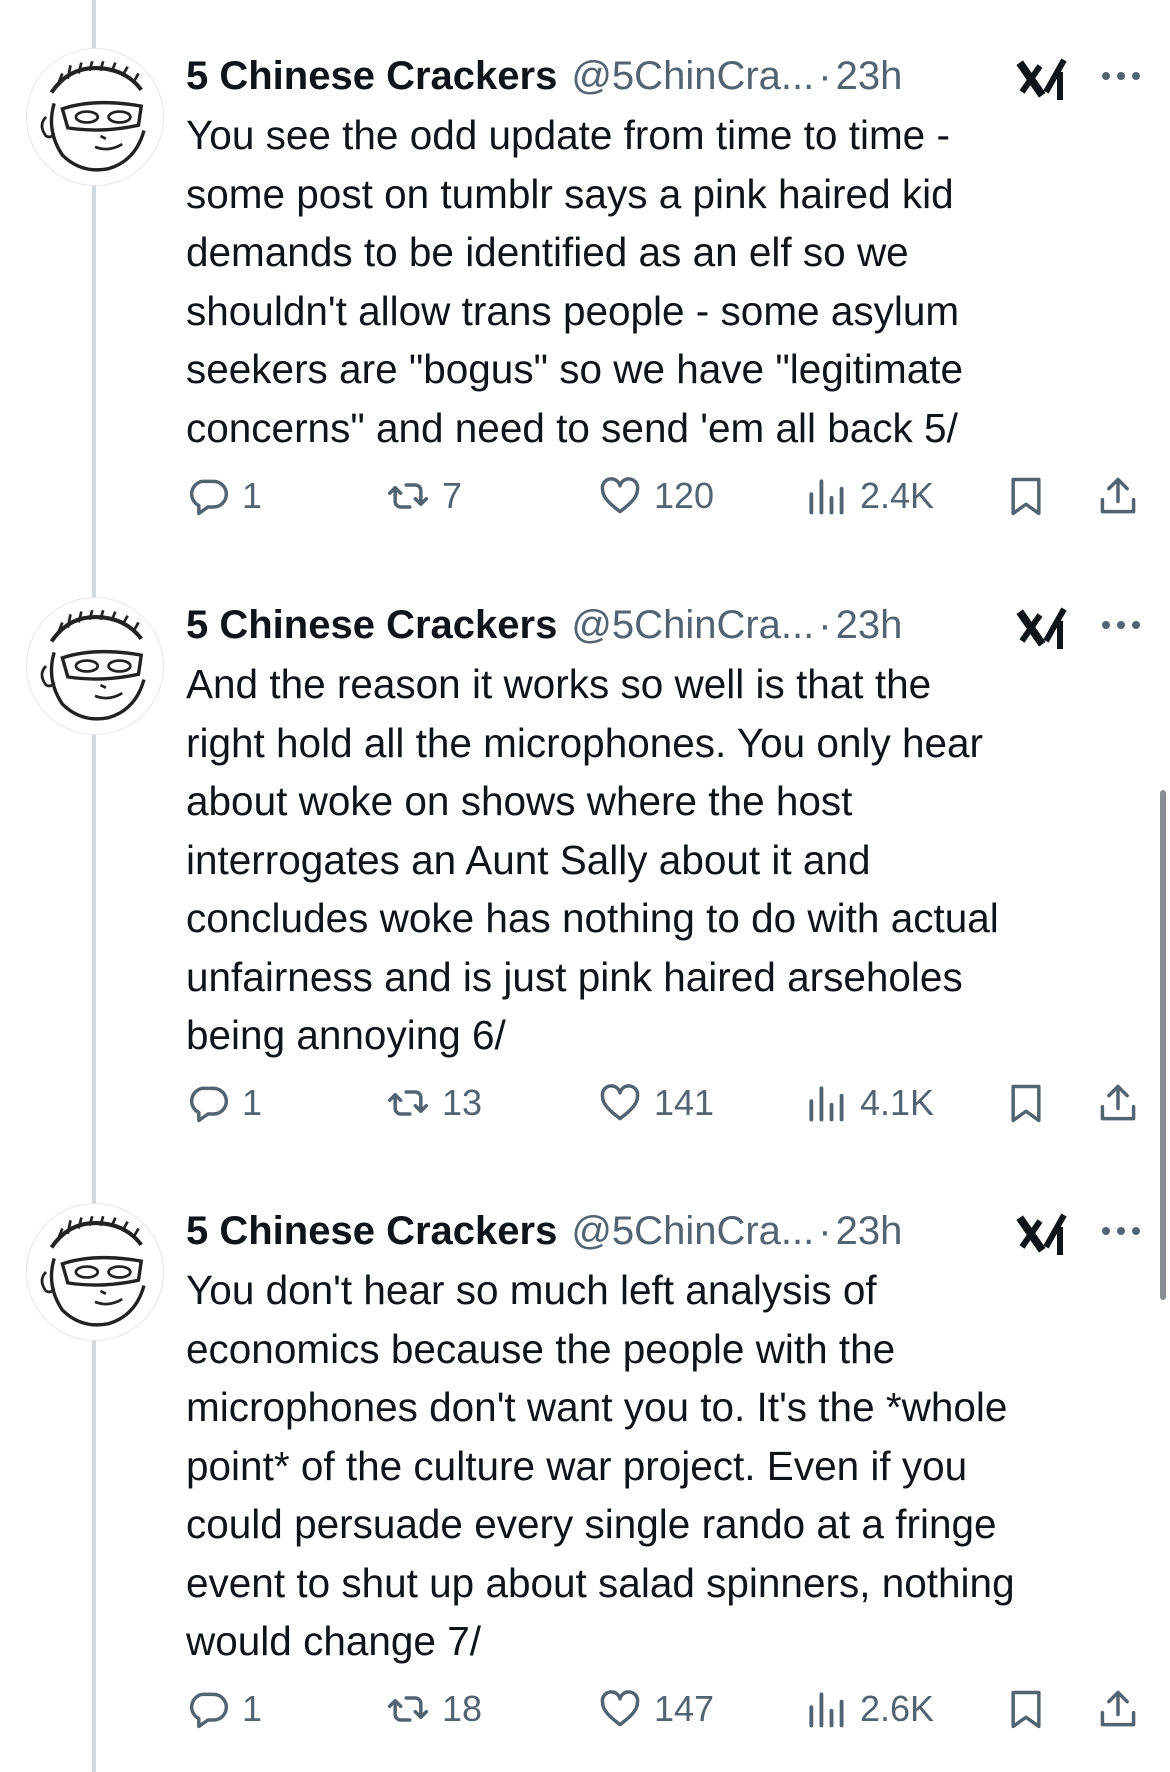 Image resolution: width=1170 pixels, height=1772 pixels. I want to click on action-bar: 1 18 147 2.6K, so click(666, 1709).